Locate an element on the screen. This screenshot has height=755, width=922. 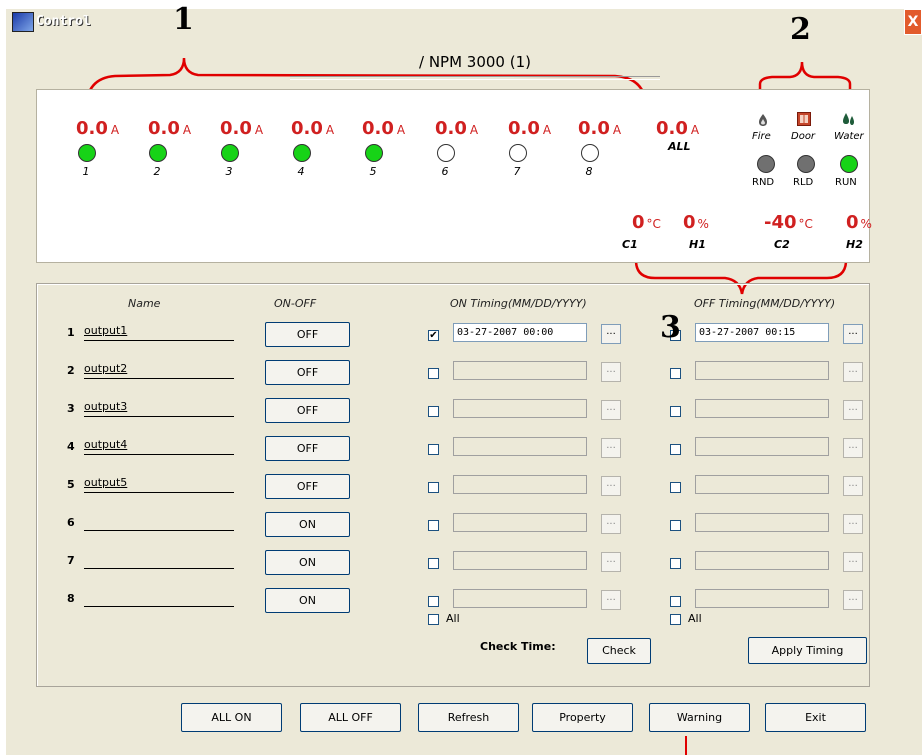
humidity-h1-reading: 0% is located at coordinates (696, 222).